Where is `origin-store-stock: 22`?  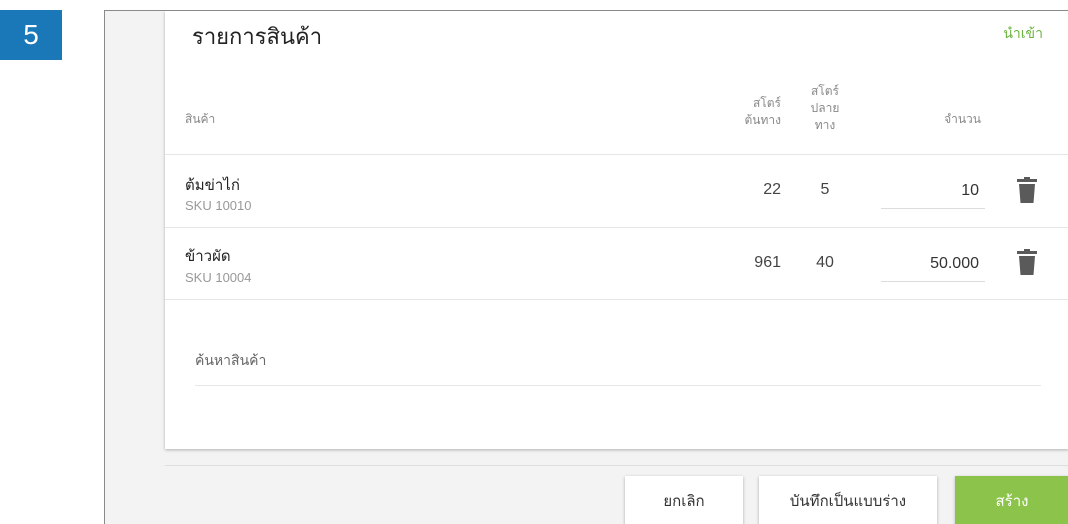
origin-store-stock: 22 is located at coordinates (772, 189).